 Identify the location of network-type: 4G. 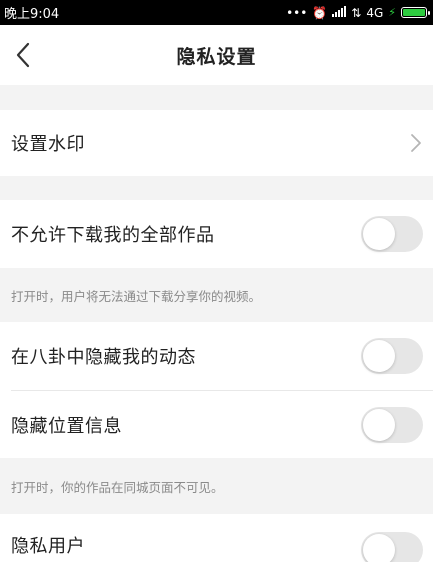
(375, 12).